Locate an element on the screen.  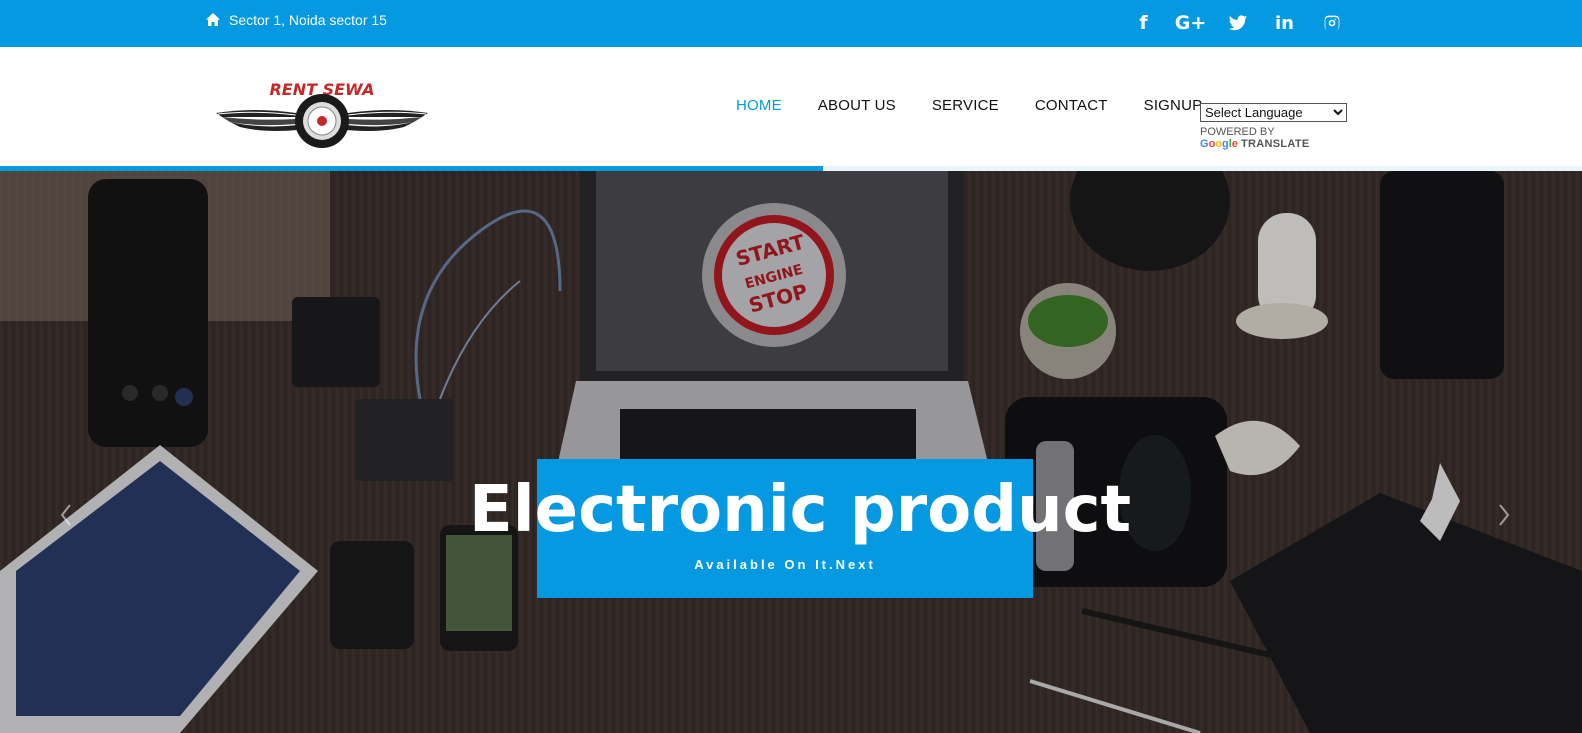
slider-prev-arrow is located at coordinates (66, 515).